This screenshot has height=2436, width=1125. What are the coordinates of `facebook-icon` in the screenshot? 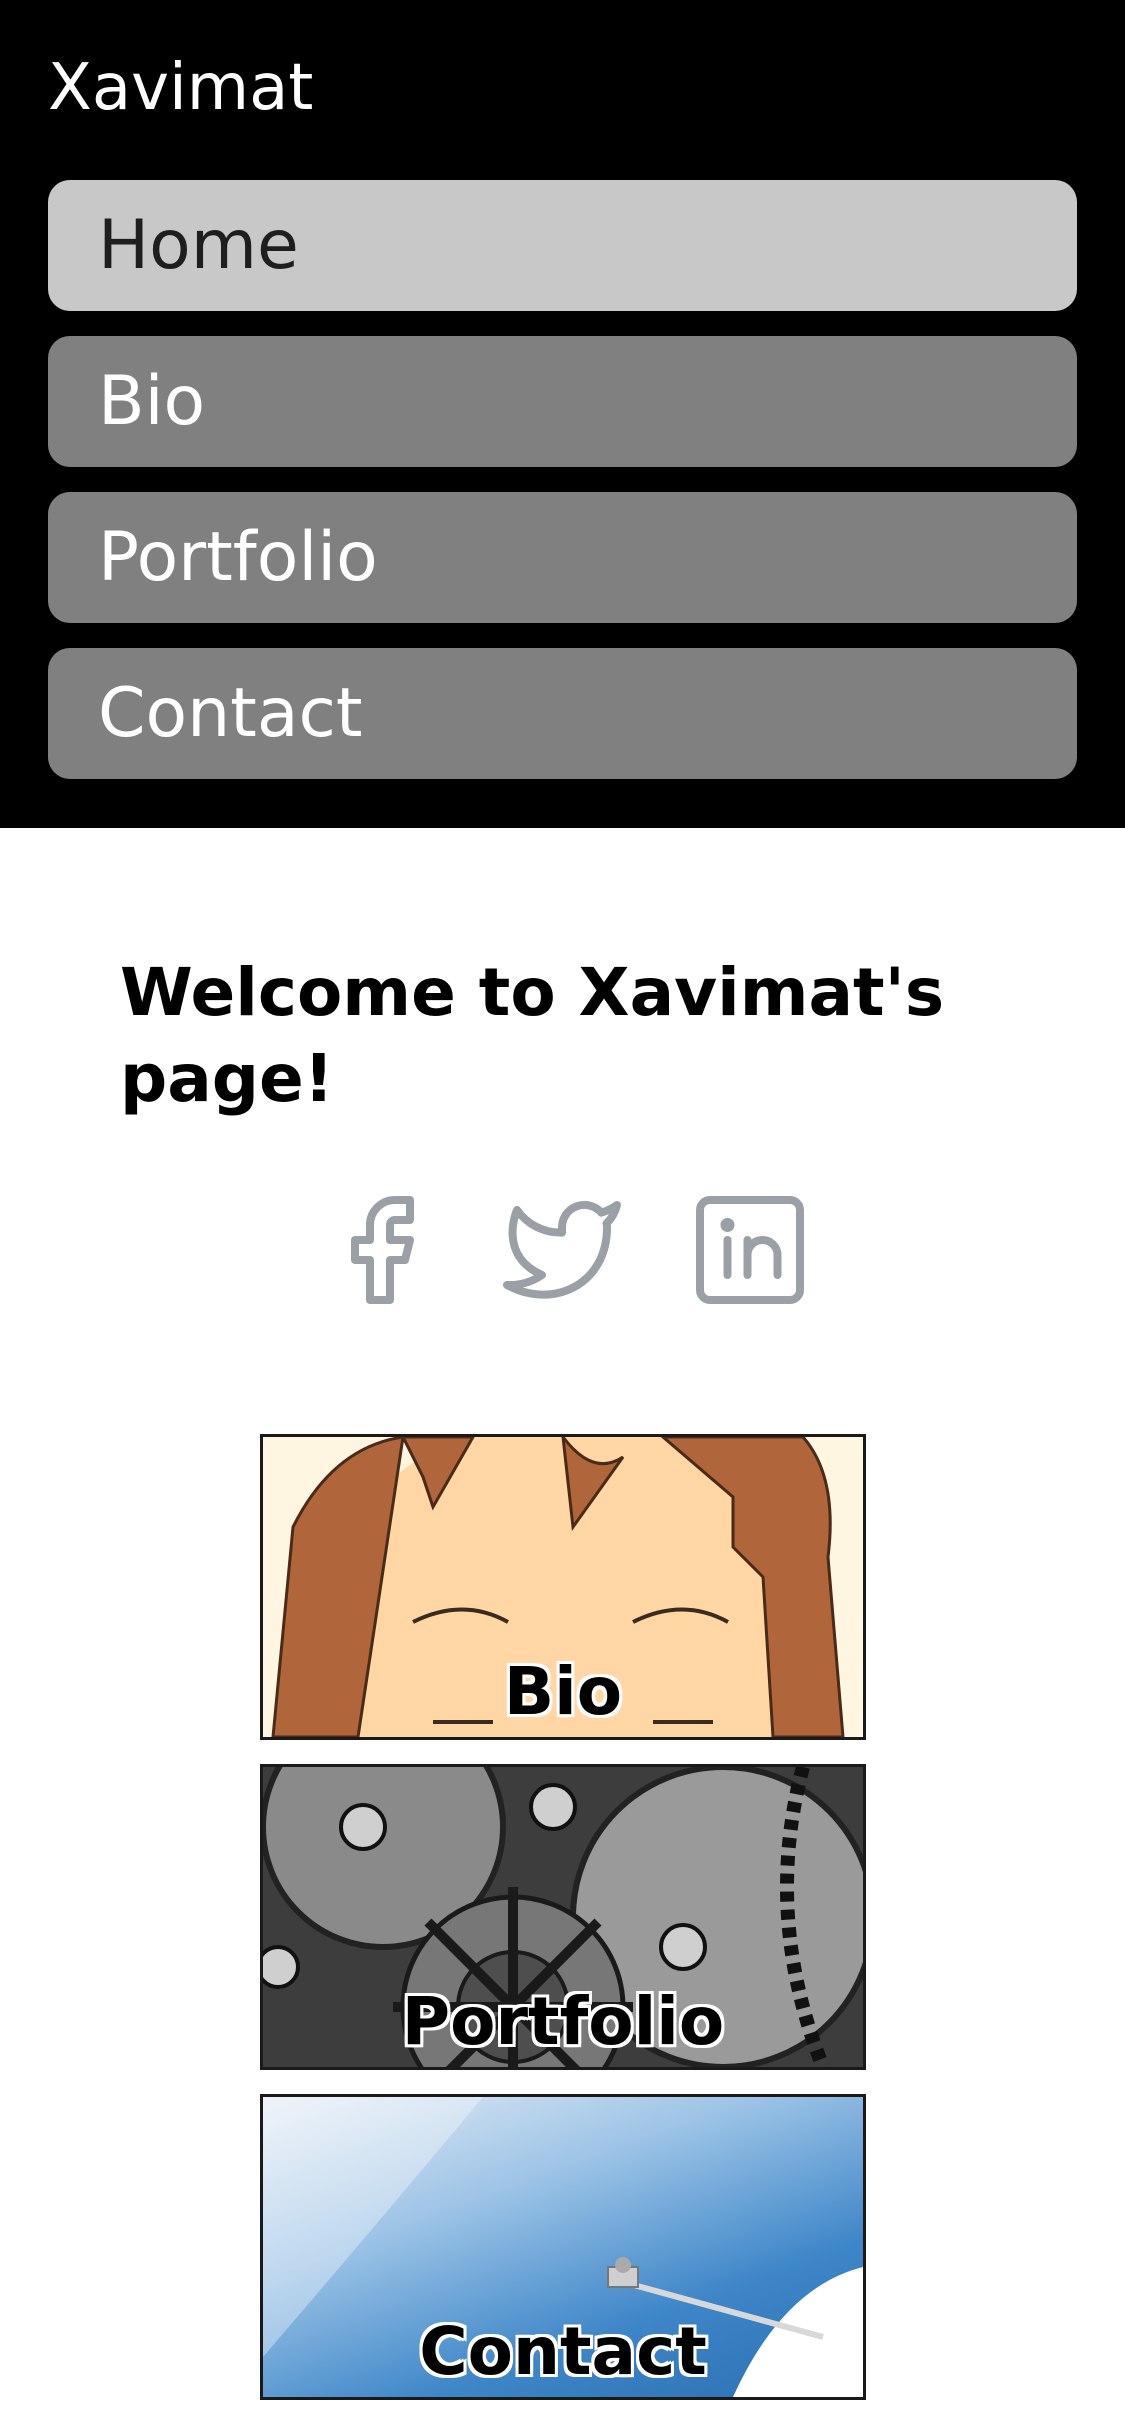 It's located at (380, 1250).